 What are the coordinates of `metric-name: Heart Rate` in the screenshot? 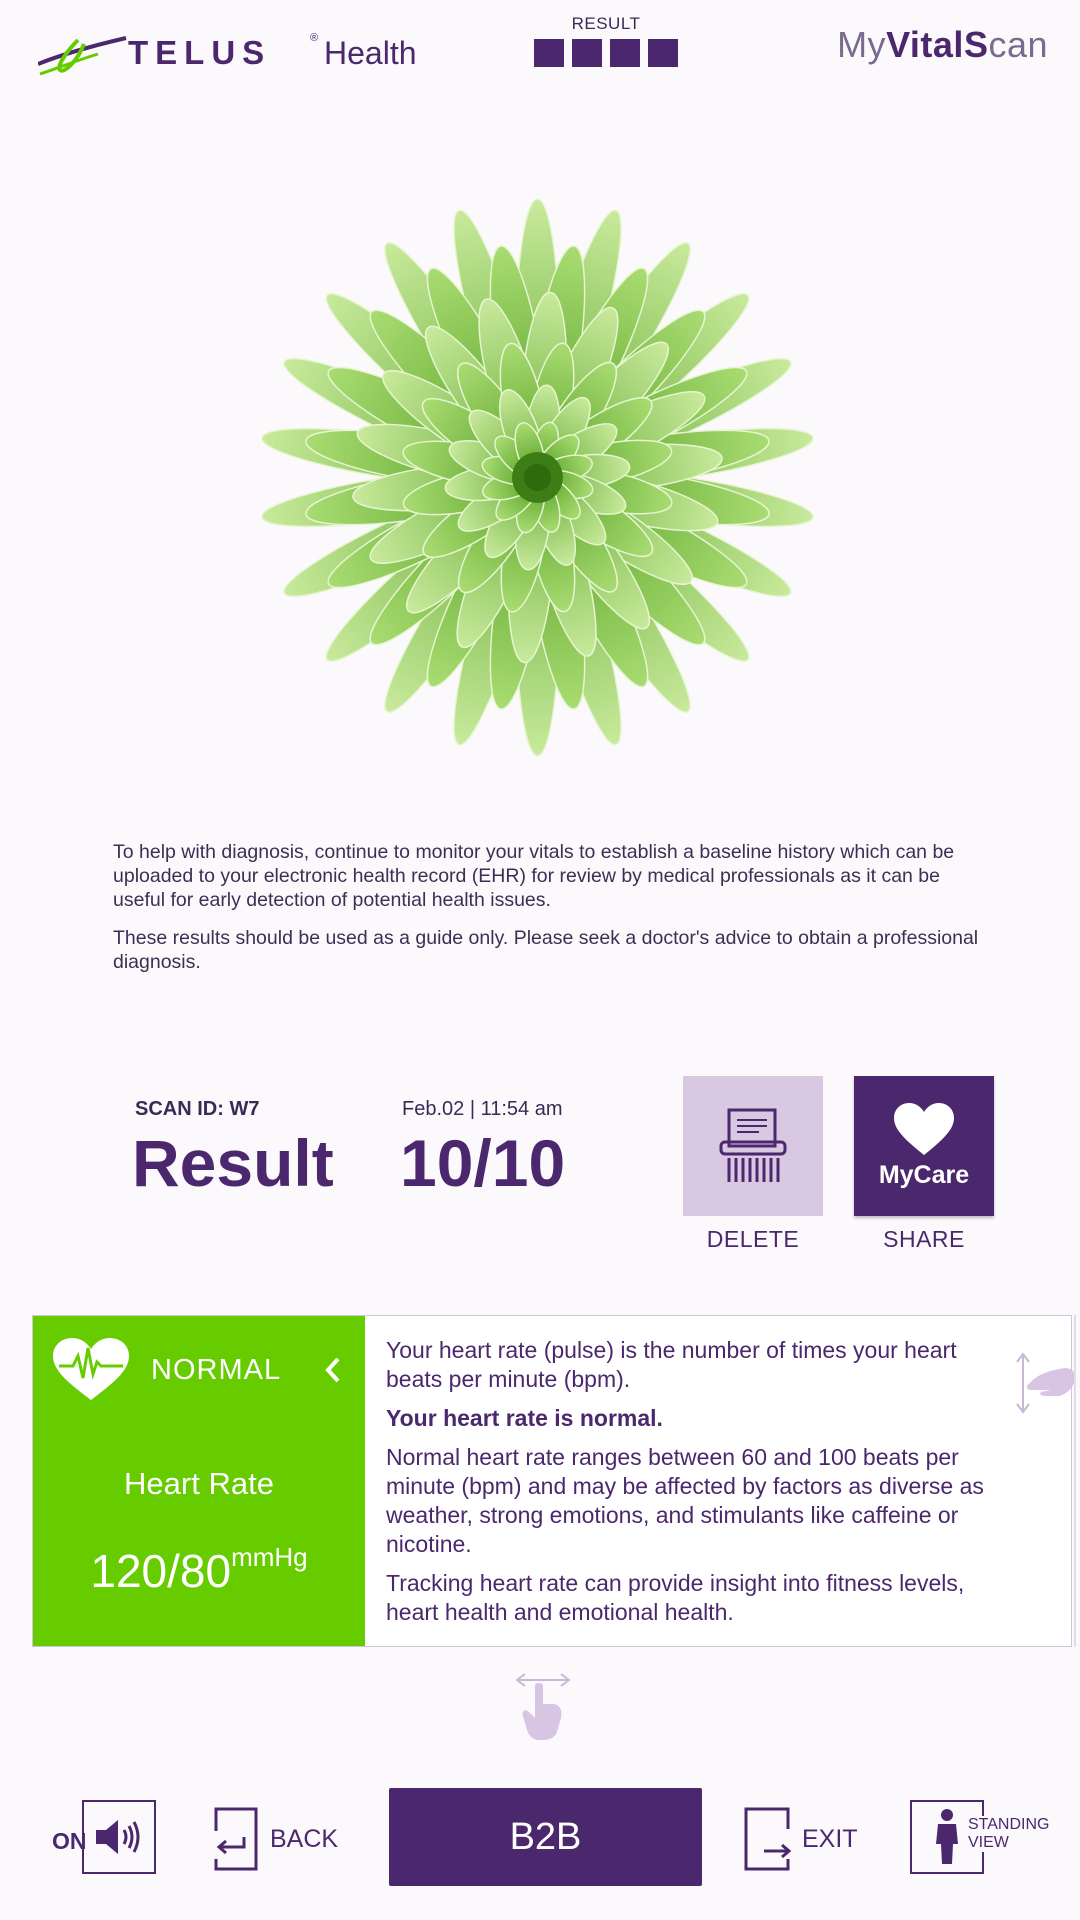 It's located at (199, 1483).